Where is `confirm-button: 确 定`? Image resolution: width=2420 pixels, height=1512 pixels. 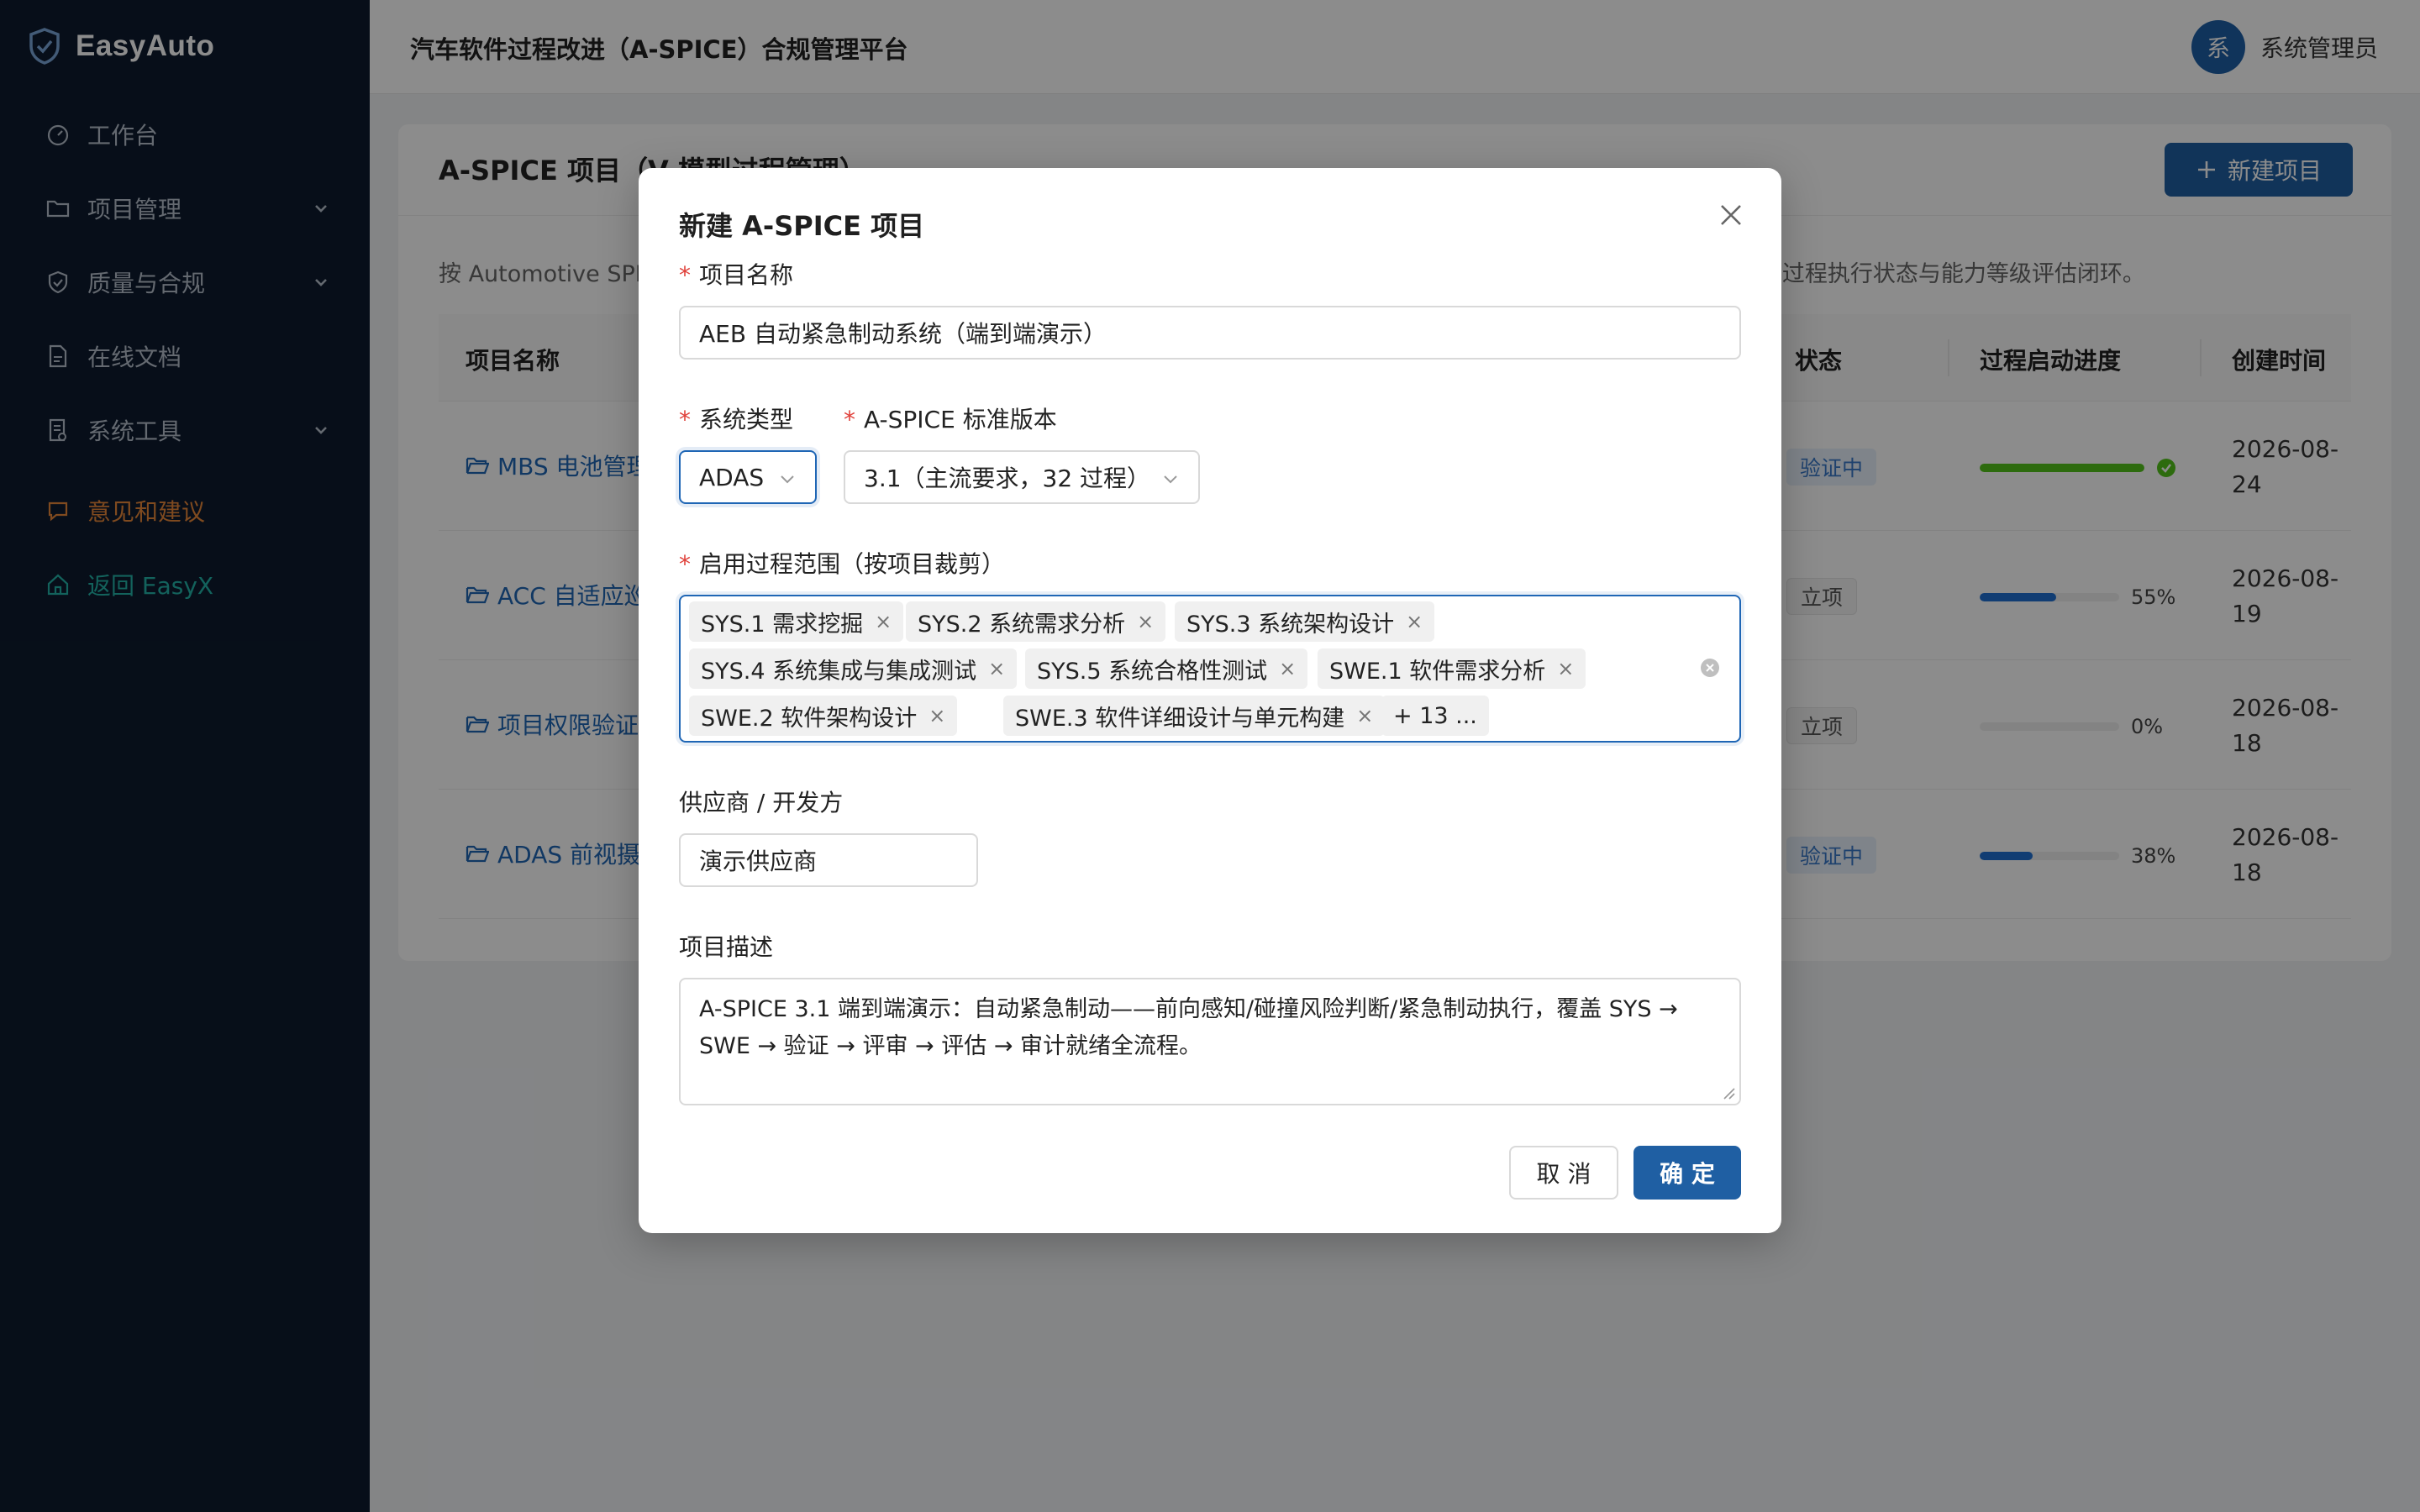 confirm-button: 确 定 is located at coordinates (1687, 1173).